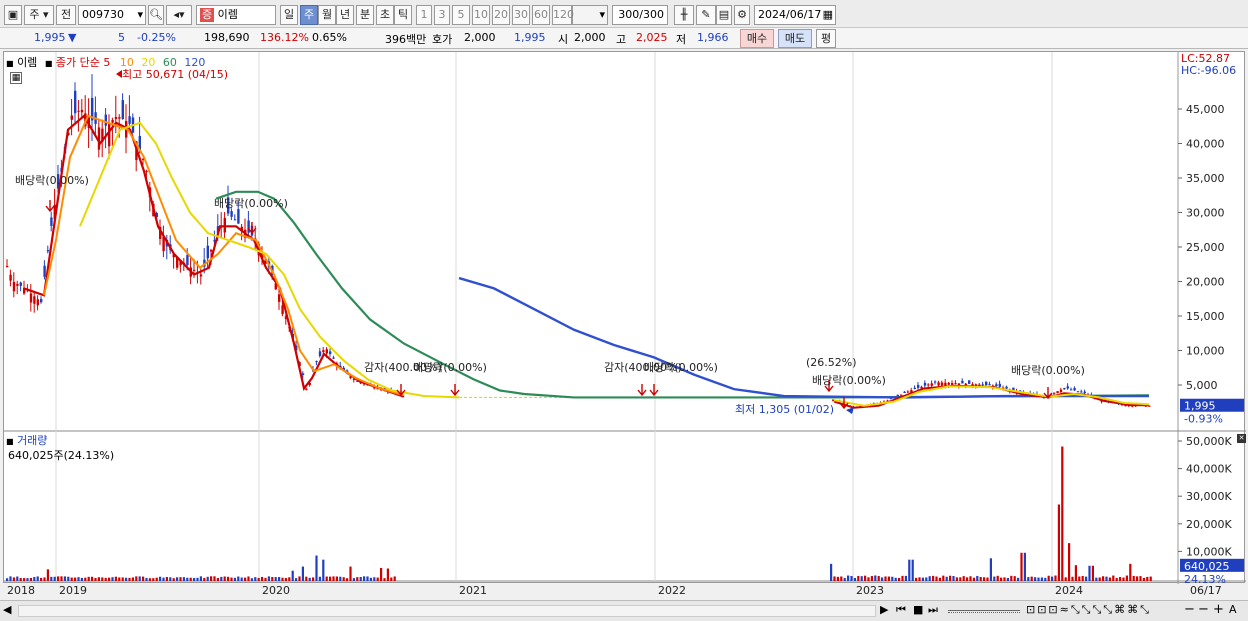 This screenshot has width=1248, height=621. What do you see at coordinates (933, 610) in the screenshot?
I see `forward-icon: ⏭` at bounding box center [933, 610].